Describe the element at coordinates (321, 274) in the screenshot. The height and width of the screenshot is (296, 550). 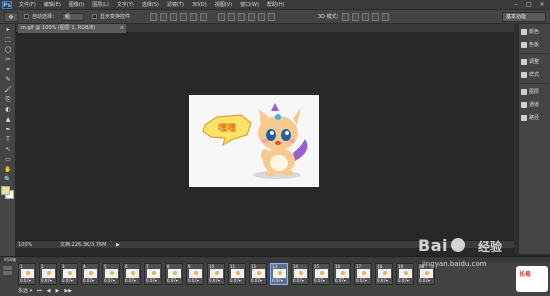
I see `timeline-frame: 15 0.07▾` at that location.